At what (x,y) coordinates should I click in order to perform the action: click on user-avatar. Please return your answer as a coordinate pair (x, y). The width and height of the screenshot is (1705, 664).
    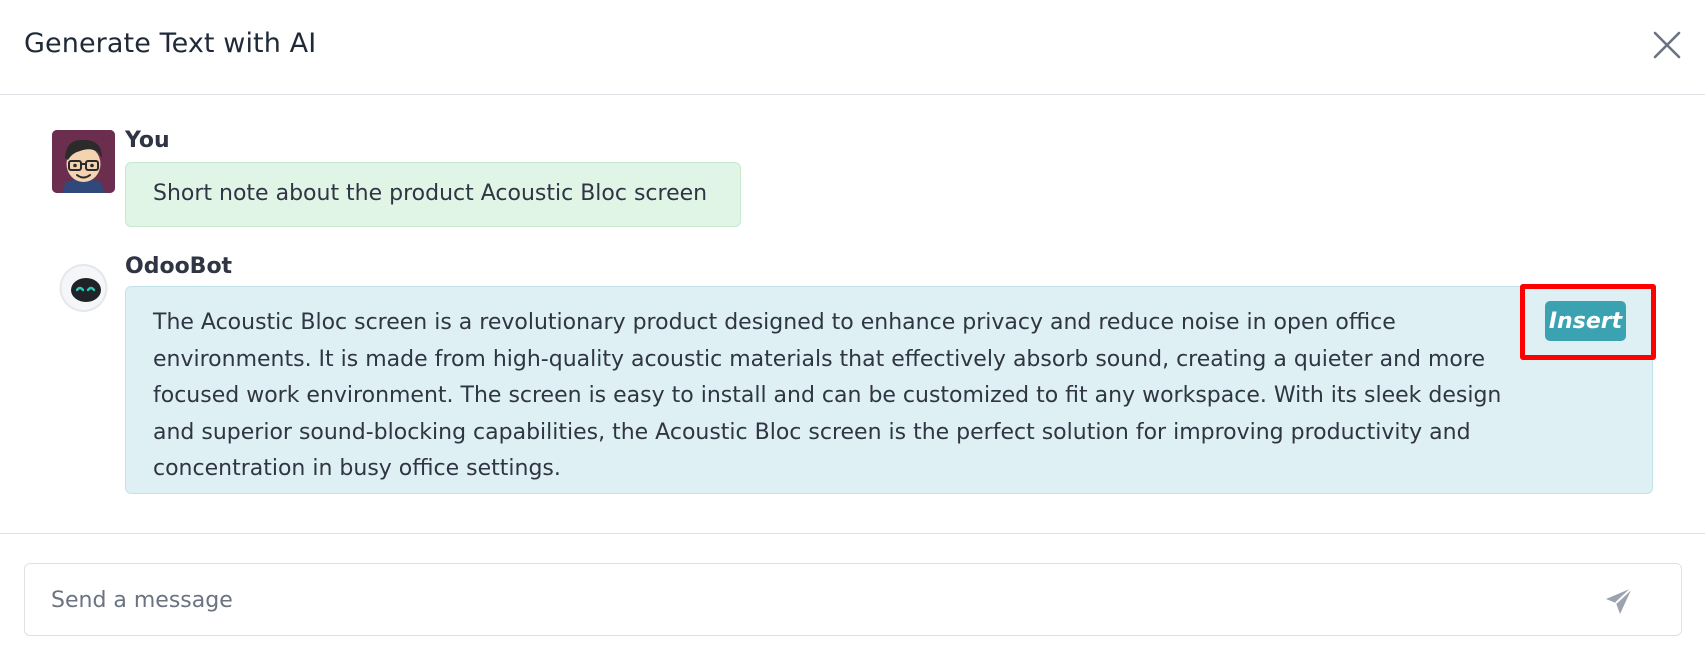
    Looking at the image, I should click on (83, 161).